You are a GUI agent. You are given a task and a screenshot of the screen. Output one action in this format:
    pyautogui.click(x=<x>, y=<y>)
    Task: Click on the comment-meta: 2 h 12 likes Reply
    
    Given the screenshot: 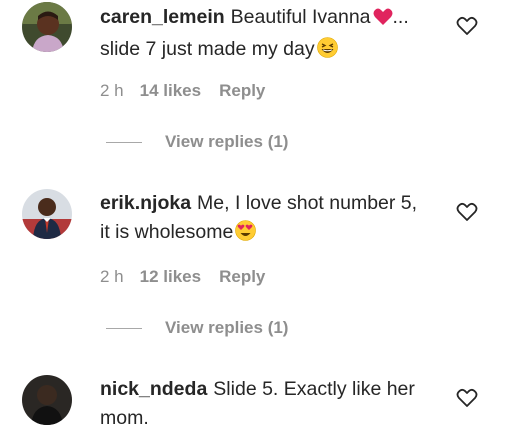 What is the action you would take?
    pyautogui.click(x=182, y=277)
    